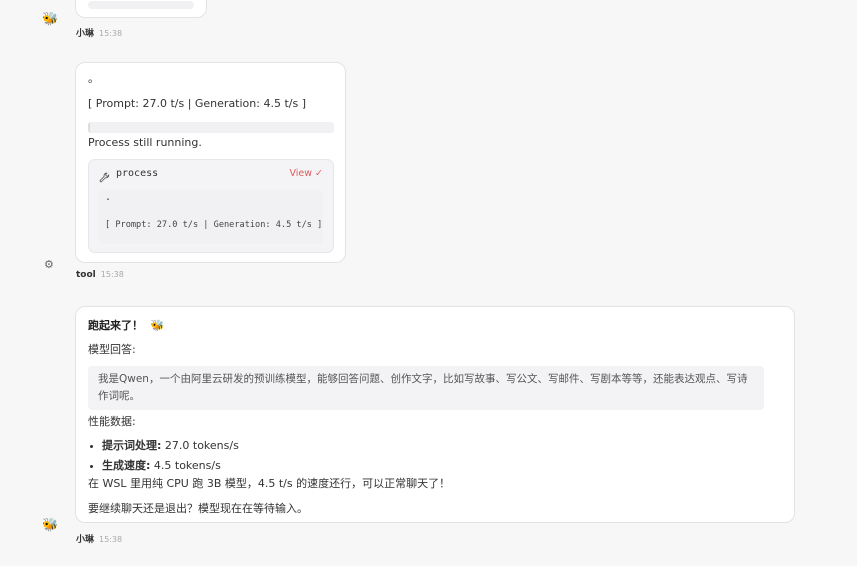 The height and width of the screenshot is (566, 857). I want to click on view-label: View, so click(300, 173).